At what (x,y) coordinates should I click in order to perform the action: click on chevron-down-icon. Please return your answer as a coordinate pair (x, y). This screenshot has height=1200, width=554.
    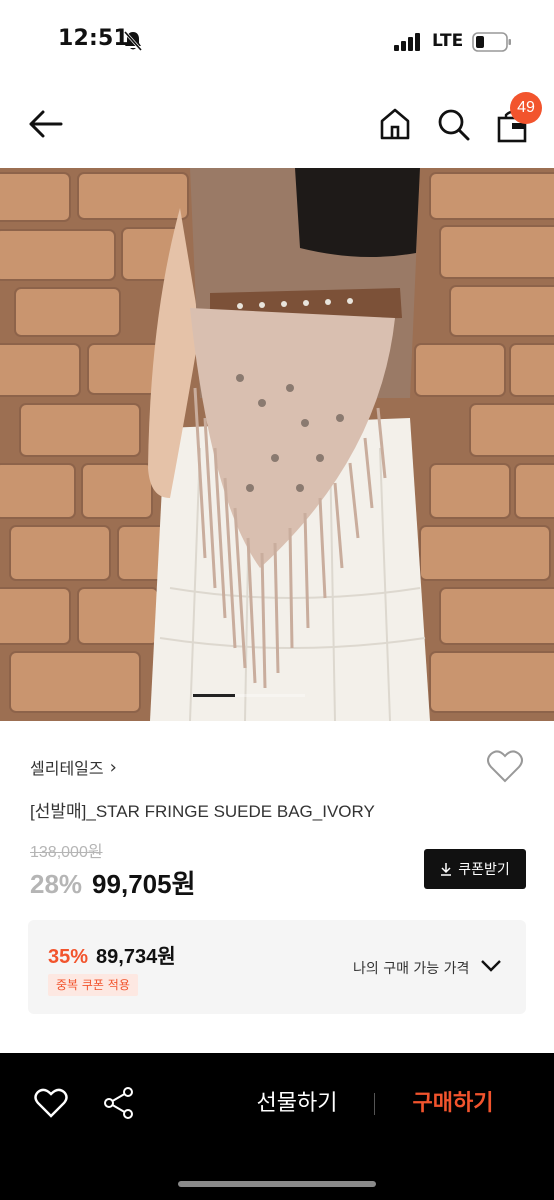
    Looking at the image, I should click on (491, 966).